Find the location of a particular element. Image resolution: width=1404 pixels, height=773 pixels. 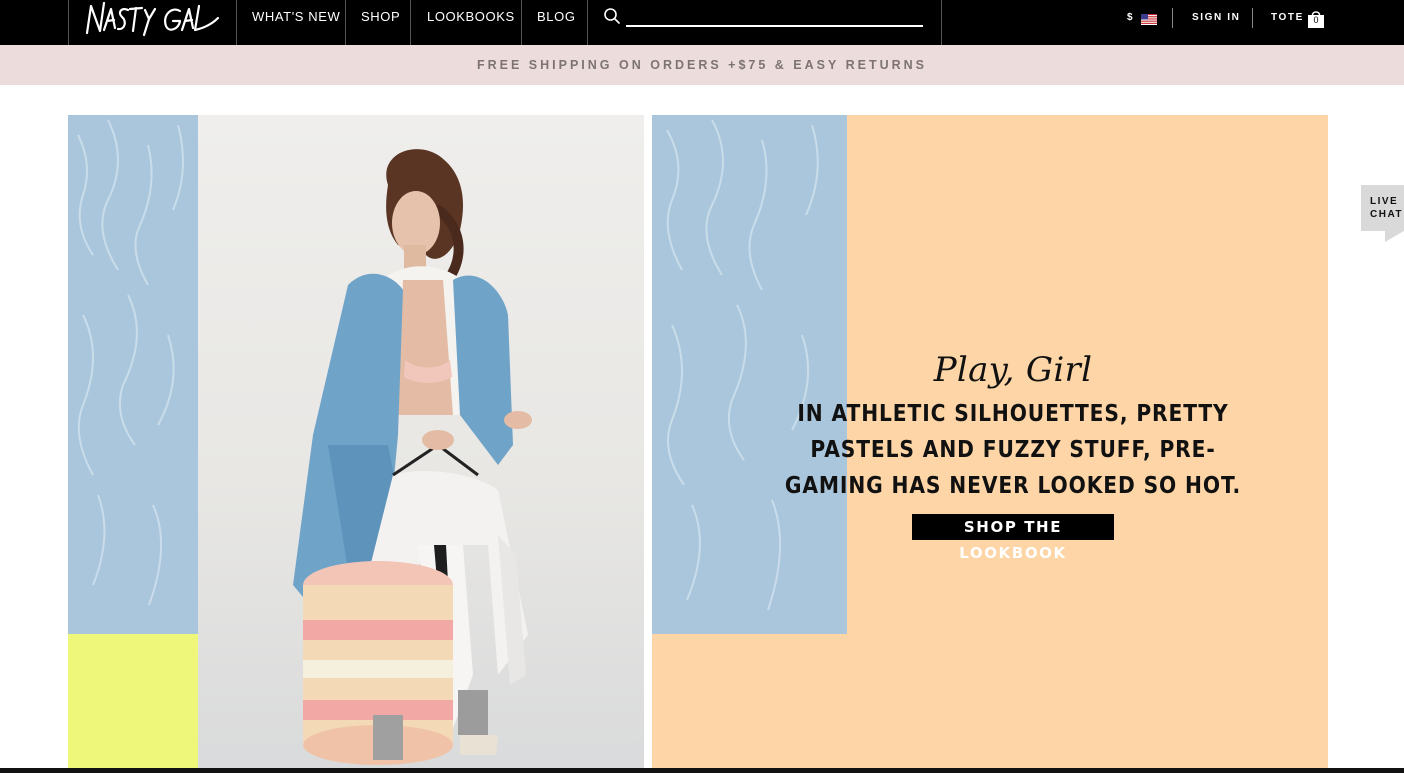

nav-lookbooks: LOOKBOOKS is located at coordinates (471, 22).